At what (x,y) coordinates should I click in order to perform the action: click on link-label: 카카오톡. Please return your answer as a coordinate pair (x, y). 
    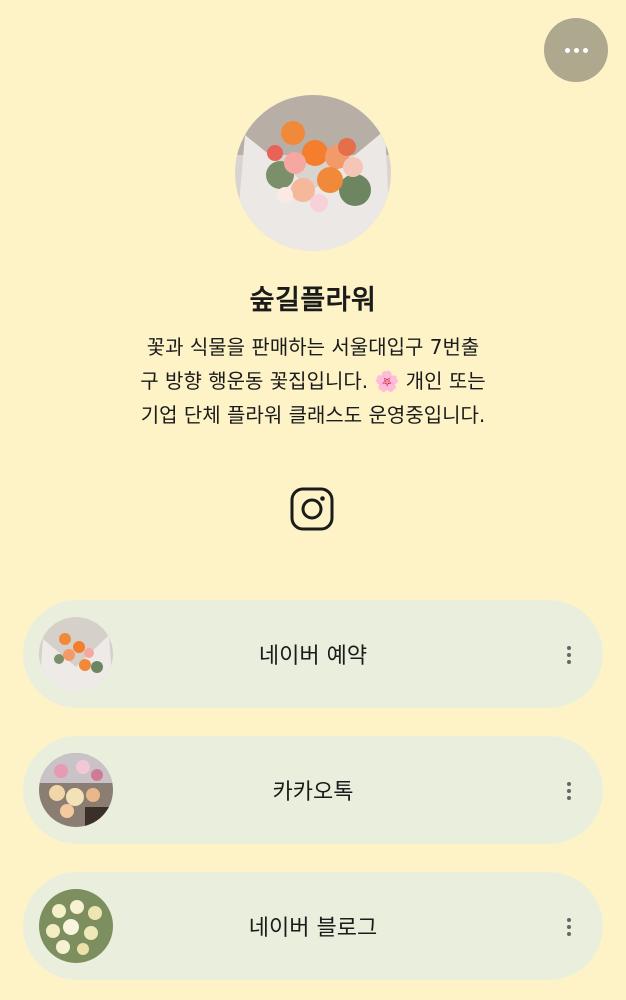
    Looking at the image, I should click on (313, 792).